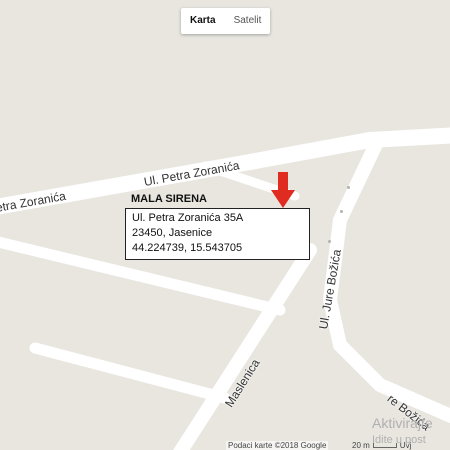 The width and height of the screenshot is (450, 450). Describe the element at coordinates (245, 346) in the screenshot. I see `road-maslenica` at that location.